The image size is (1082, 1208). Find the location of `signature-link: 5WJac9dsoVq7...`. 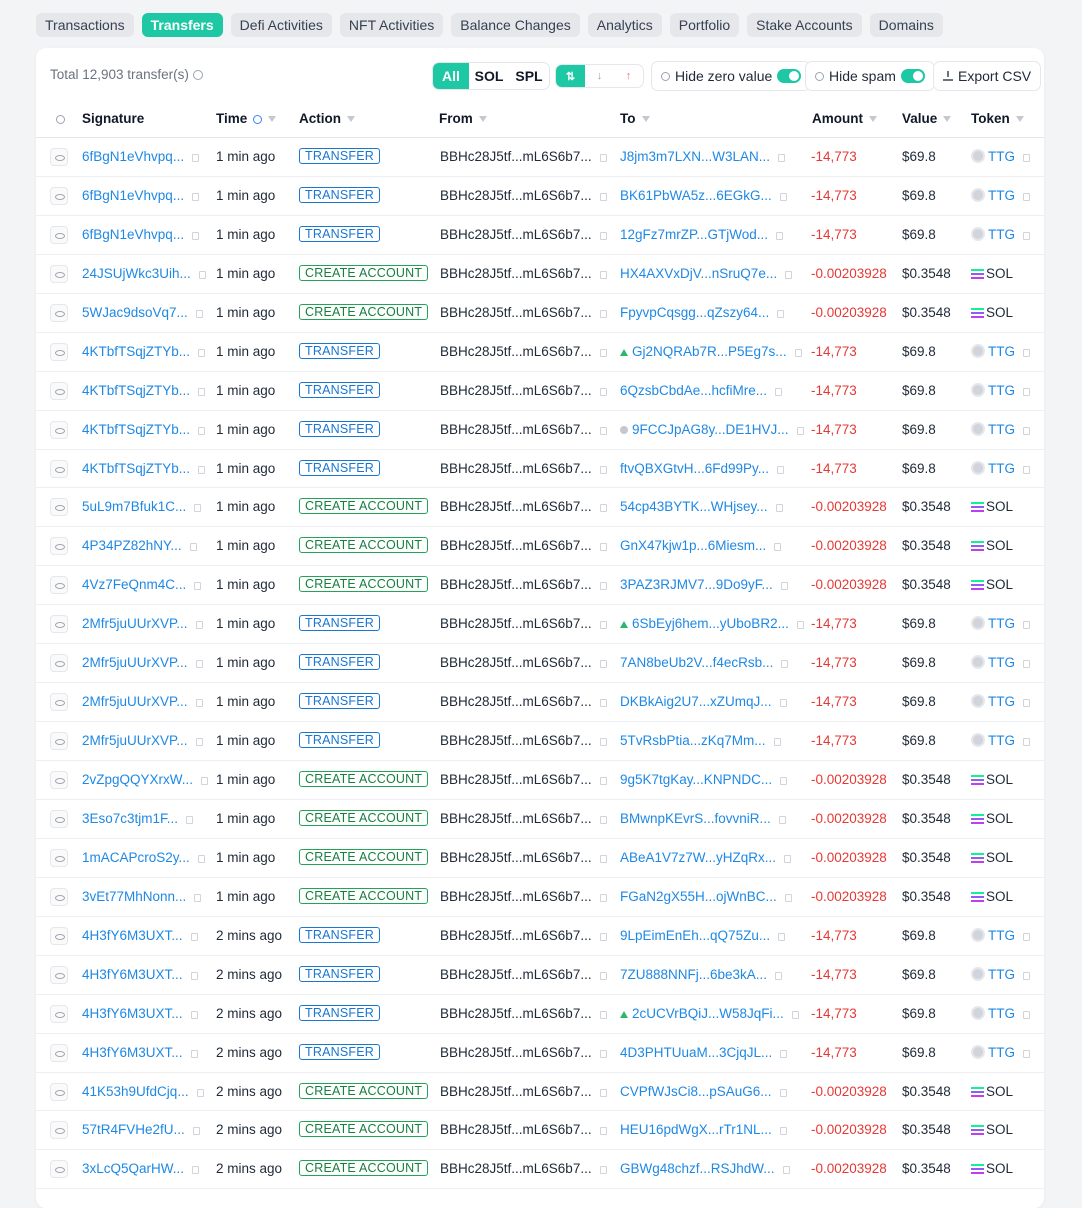

signature-link: 5WJac9dsoVq7... is located at coordinates (135, 312).